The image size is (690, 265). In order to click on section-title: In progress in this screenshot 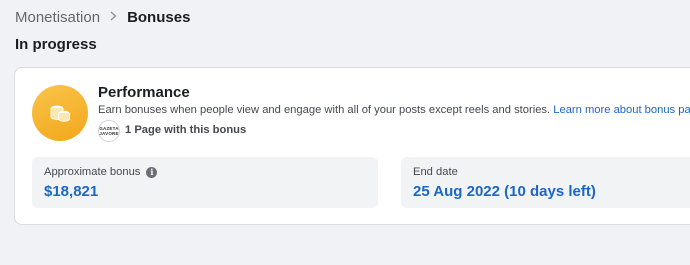, I will do `click(56, 44)`.